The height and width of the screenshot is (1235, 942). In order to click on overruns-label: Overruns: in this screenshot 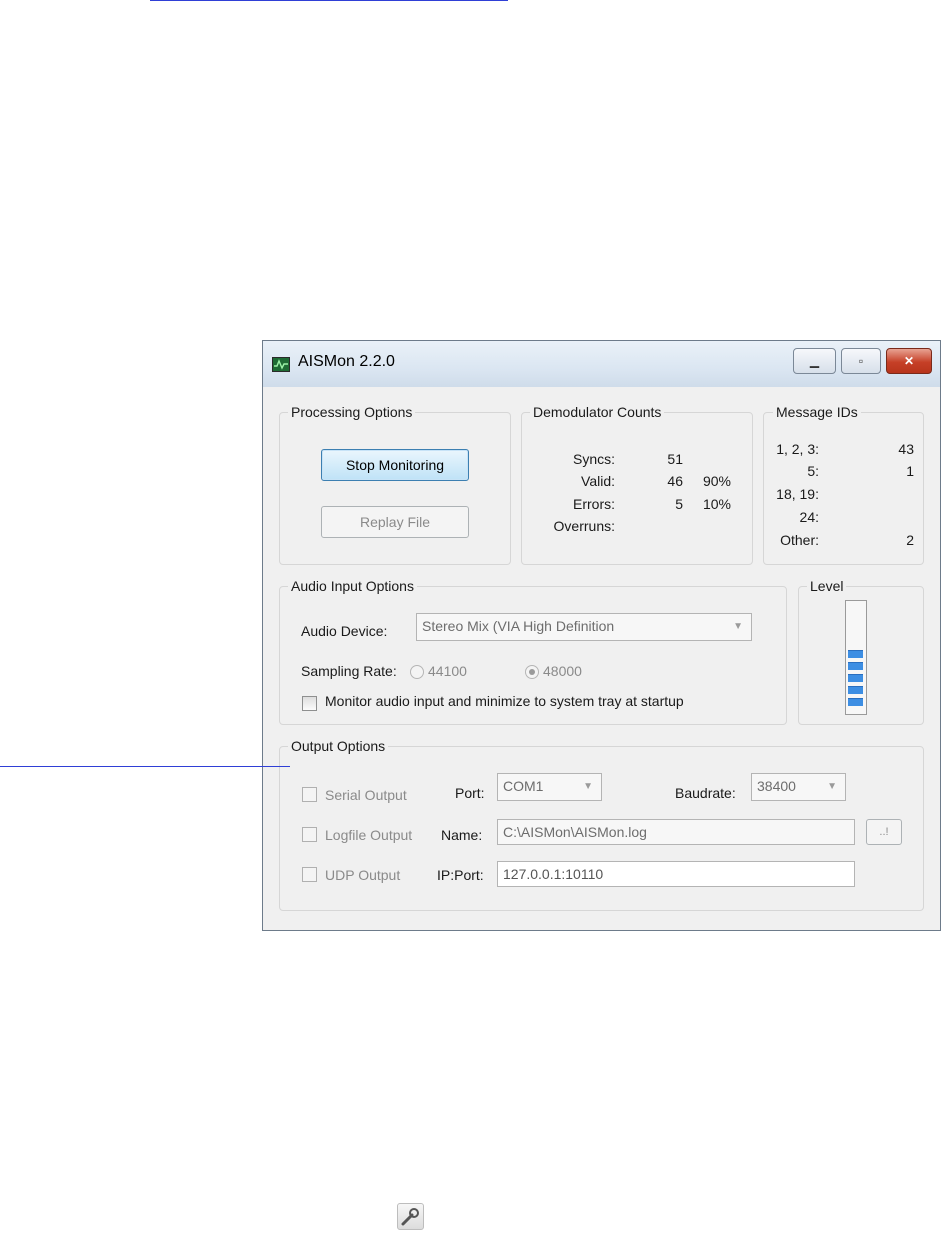, I will do `click(584, 526)`.